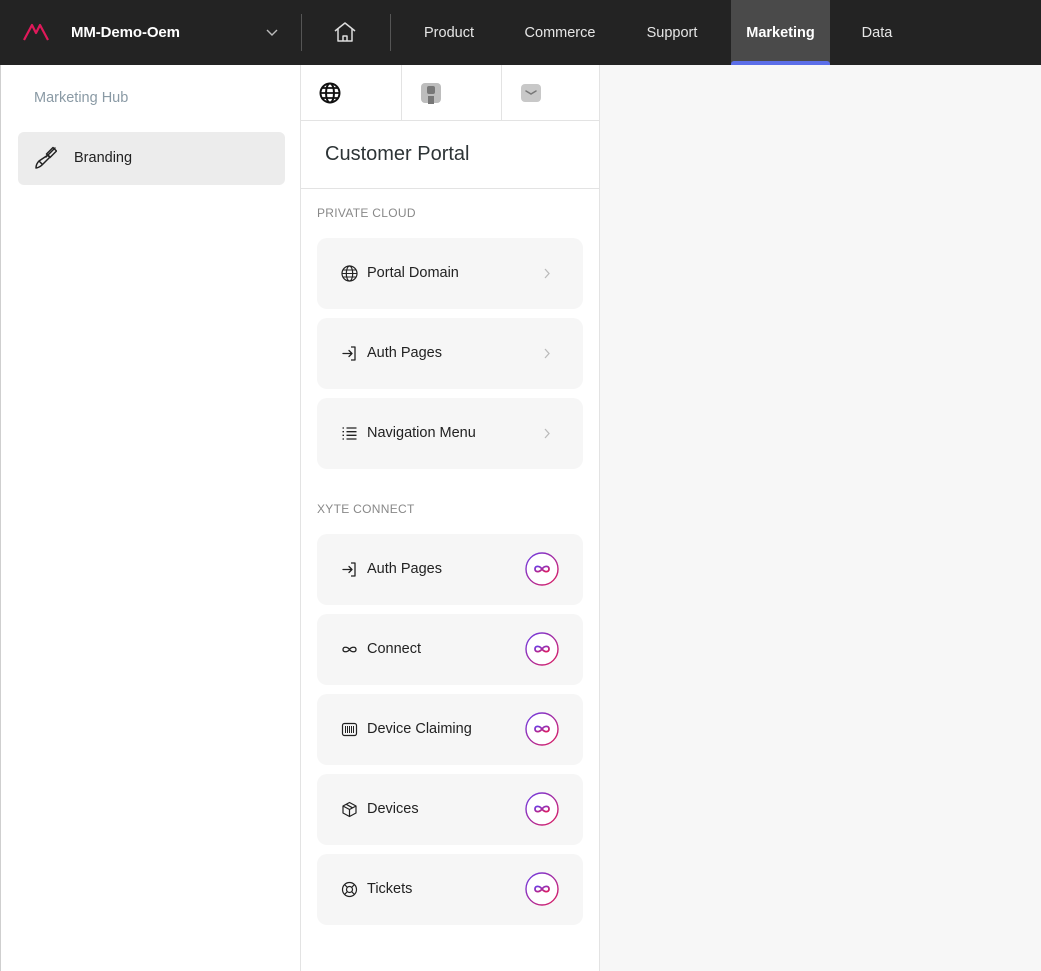  Describe the element at coordinates (877, 32) in the screenshot. I see `nav-tab-data: Data` at that location.